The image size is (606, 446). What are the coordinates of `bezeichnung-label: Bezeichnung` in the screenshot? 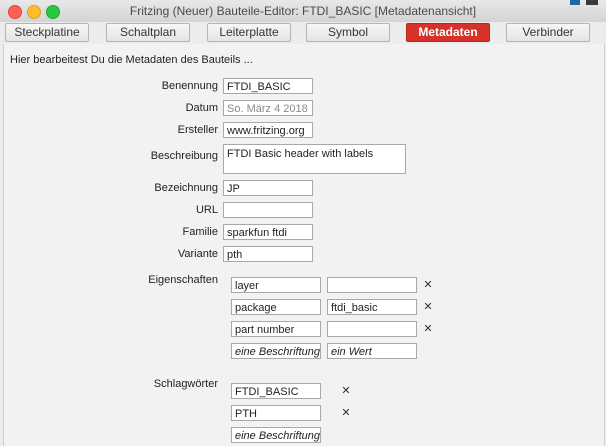 It's located at (186, 188).